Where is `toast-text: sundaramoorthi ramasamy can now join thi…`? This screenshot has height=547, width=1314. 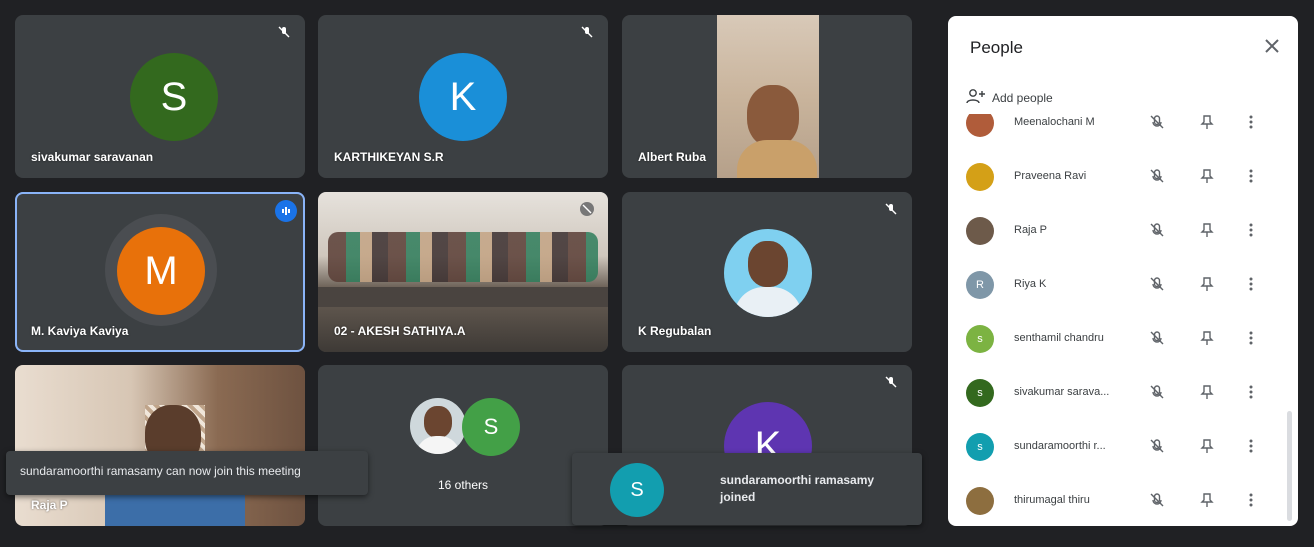 toast-text: sundaramoorthi ramasamy can now join thi… is located at coordinates (160, 471).